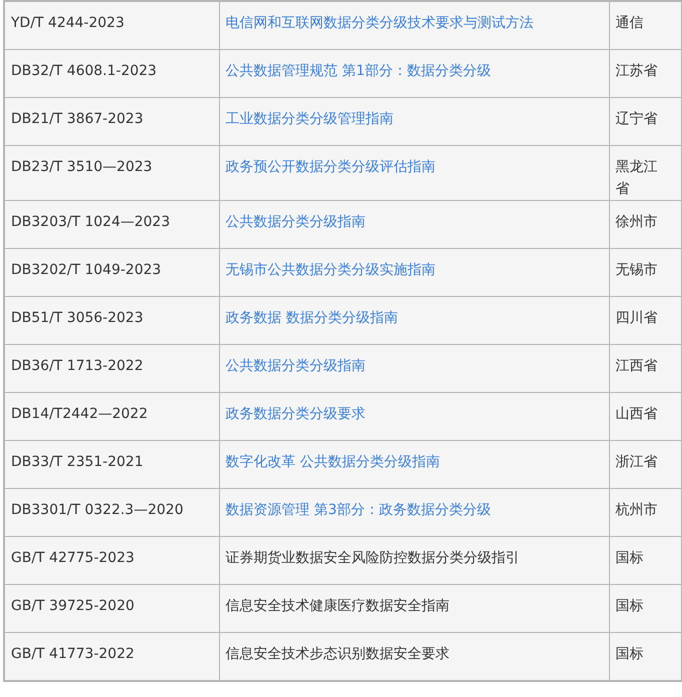 The height and width of the screenshot is (697, 682). Describe the element at coordinates (111, 560) in the screenshot. I see `table-cell: GB/T 42775-2023` at that location.